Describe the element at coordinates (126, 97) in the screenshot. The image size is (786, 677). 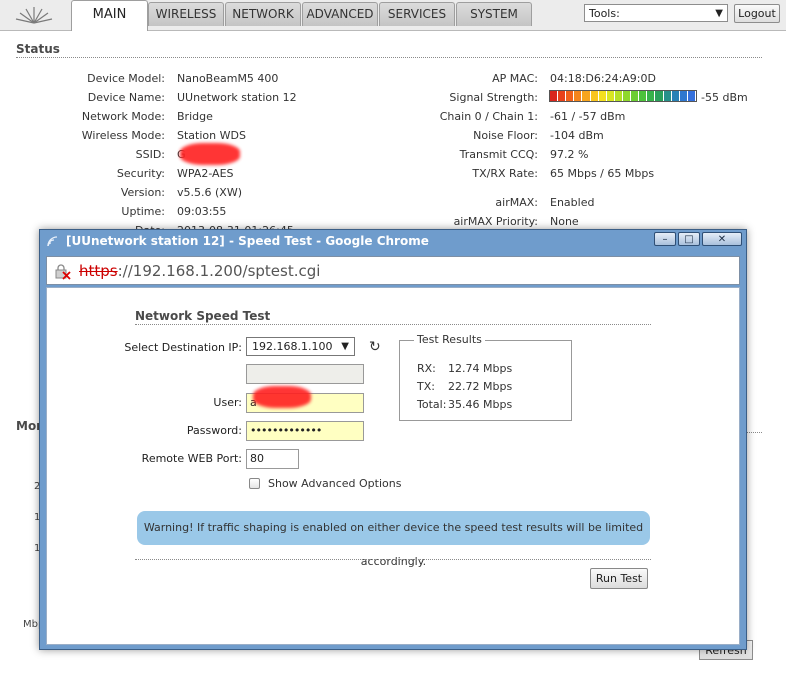
I see `device-name-label: Device Name:` at that location.